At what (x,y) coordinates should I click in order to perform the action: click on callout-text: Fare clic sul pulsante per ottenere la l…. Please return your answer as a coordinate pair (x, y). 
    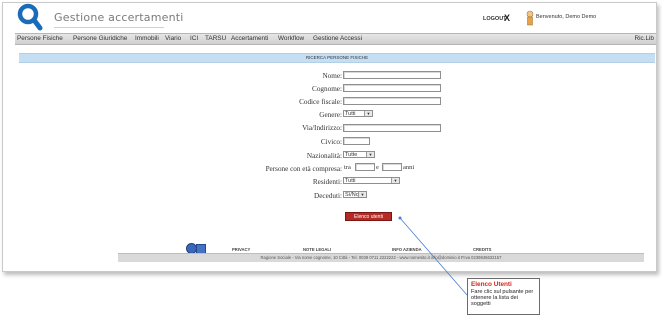
    Looking at the image, I should click on (502, 298).